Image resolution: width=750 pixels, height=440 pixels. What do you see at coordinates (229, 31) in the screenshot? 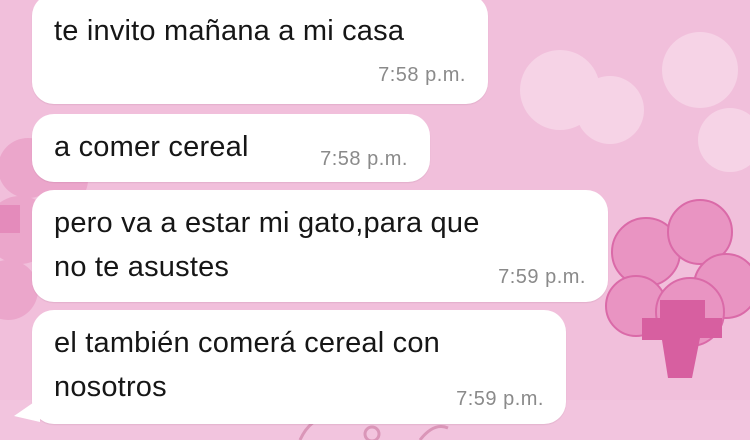
I see `message-text: te invito mañana a mi casa` at bounding box center [229, 31].